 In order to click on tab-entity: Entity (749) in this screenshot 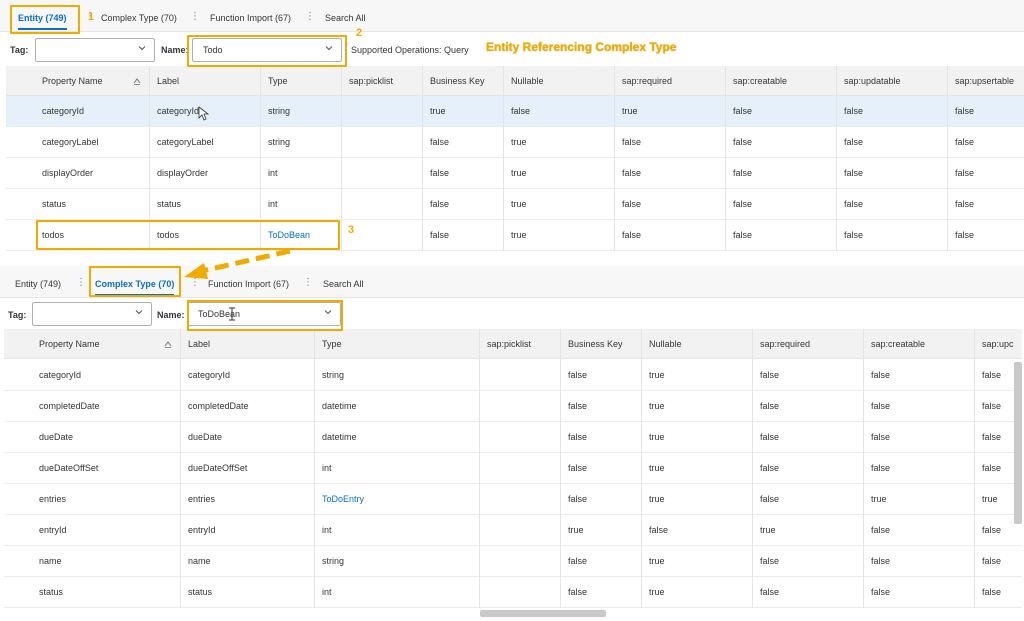, I will do `click(38, 282)`.